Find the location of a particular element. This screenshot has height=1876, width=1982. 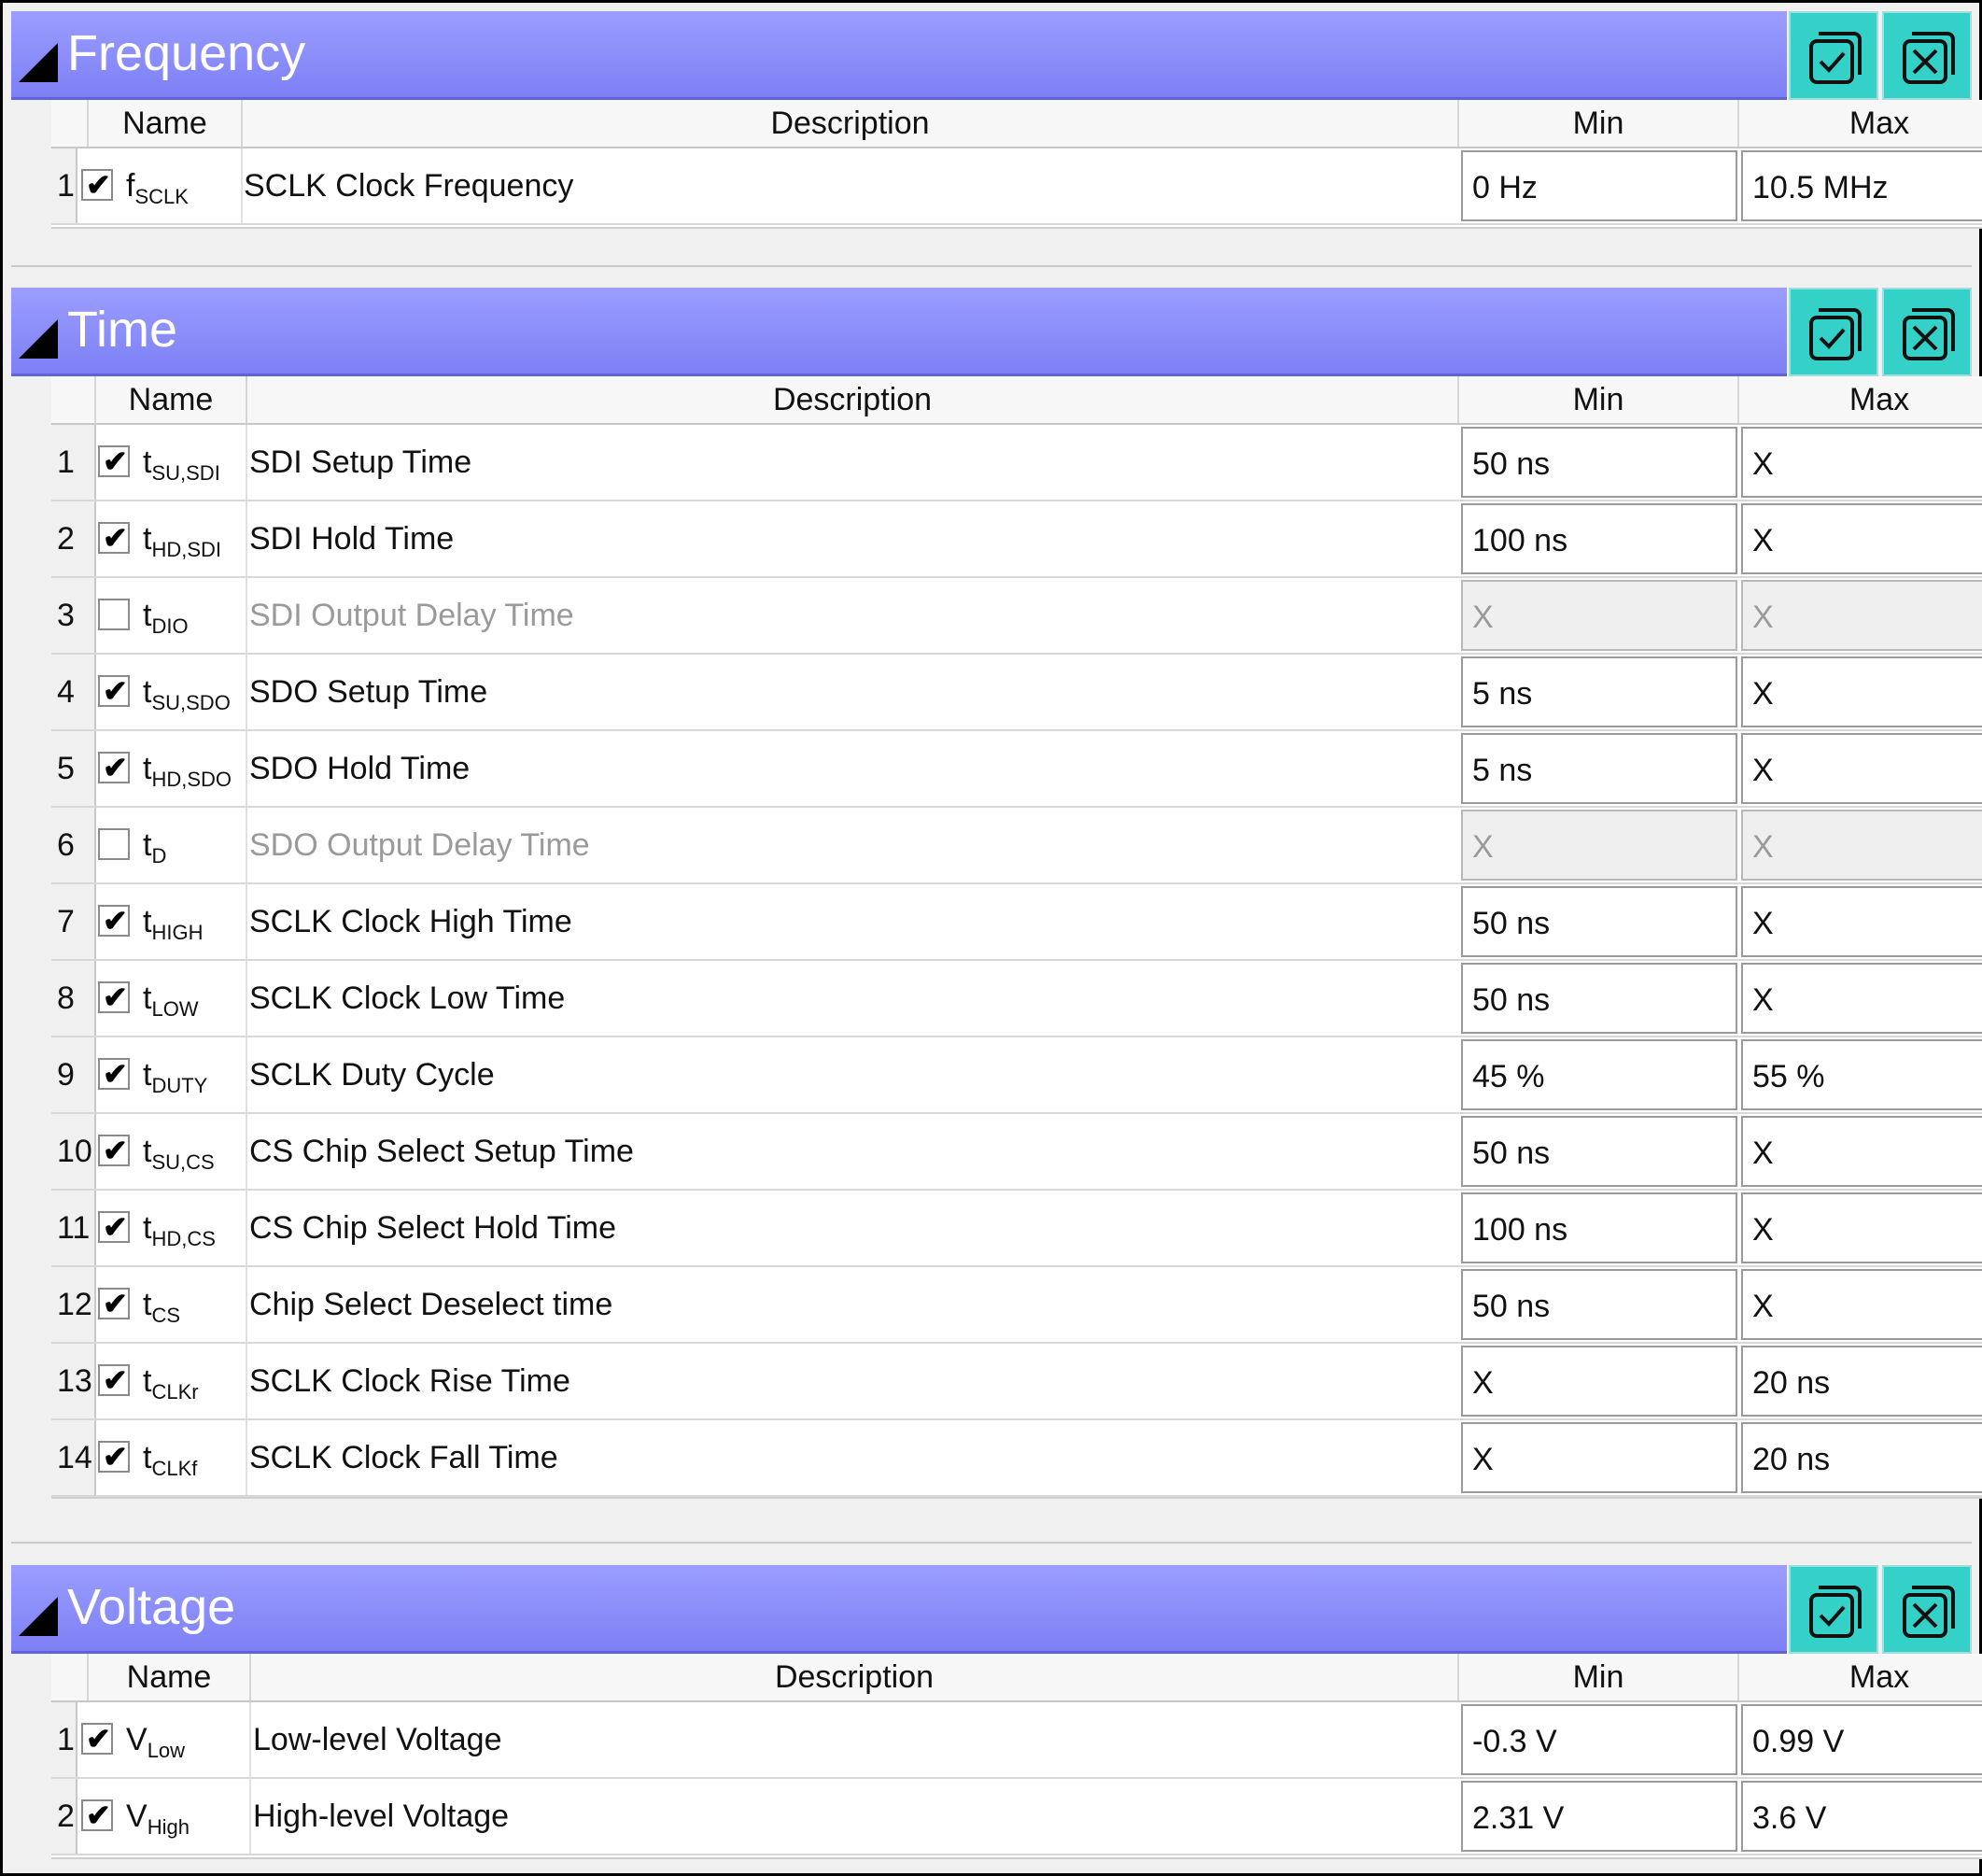

table-row: 14 ✔ tCLKf SCLK Clock Fall Time X 20 ns is located at coordinates (1017, 1458).